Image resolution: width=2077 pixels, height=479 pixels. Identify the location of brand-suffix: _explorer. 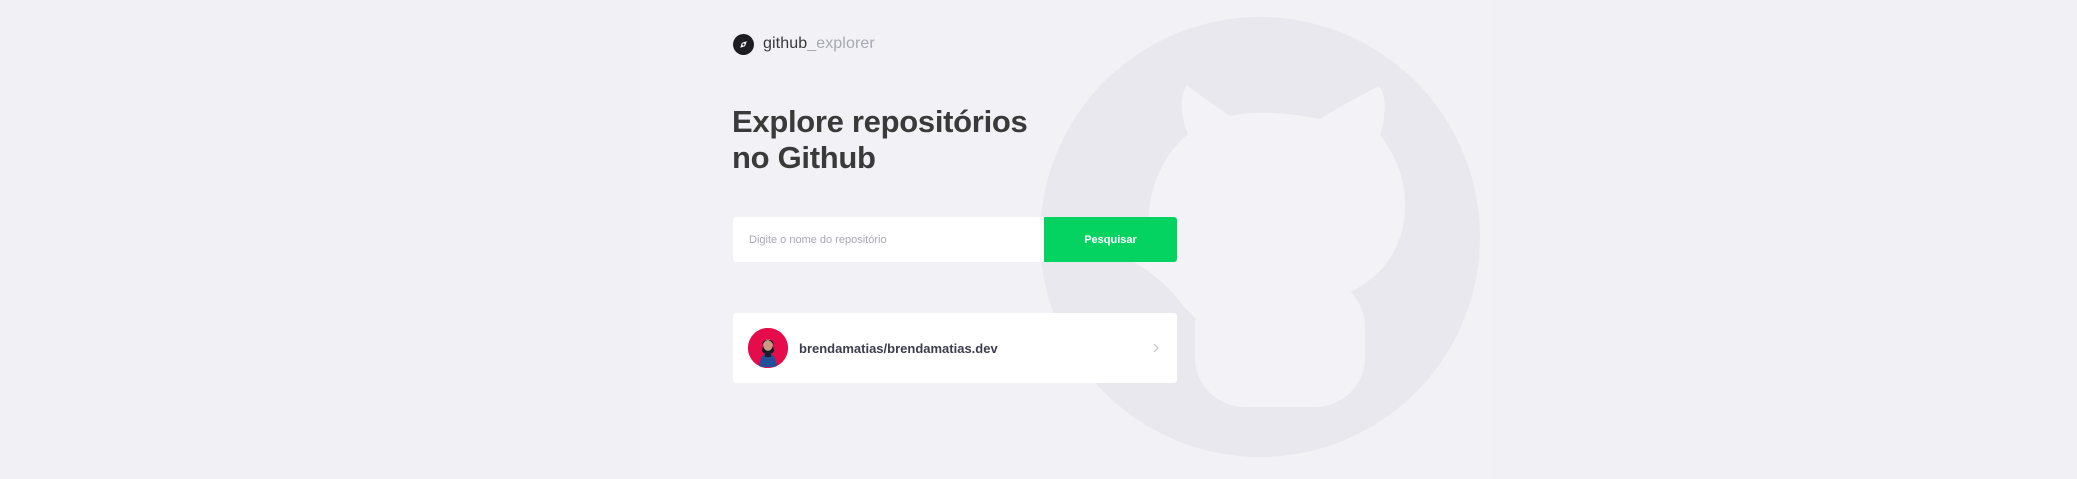
(841, 43).